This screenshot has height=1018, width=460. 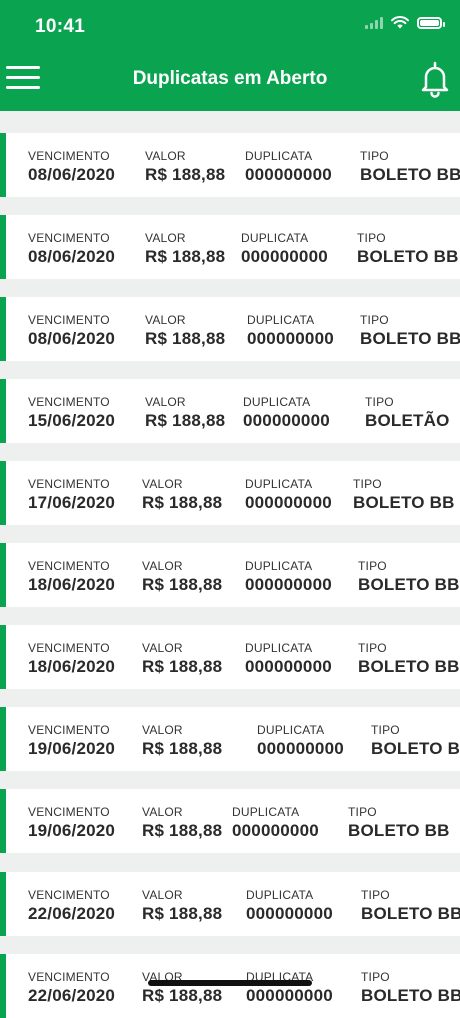 I want to click on tipo-column: TIPO BOLETO B, so click(x=415, y=741).